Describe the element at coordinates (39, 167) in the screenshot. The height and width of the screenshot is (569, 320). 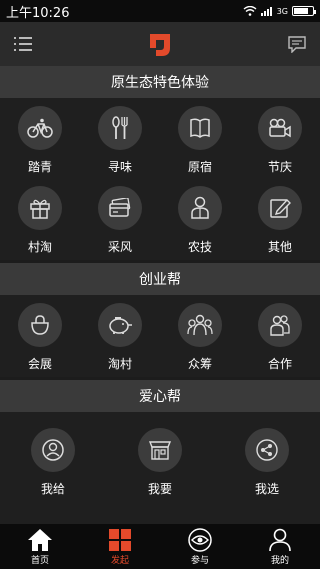
I see `tile-label: 踏青` at that location.